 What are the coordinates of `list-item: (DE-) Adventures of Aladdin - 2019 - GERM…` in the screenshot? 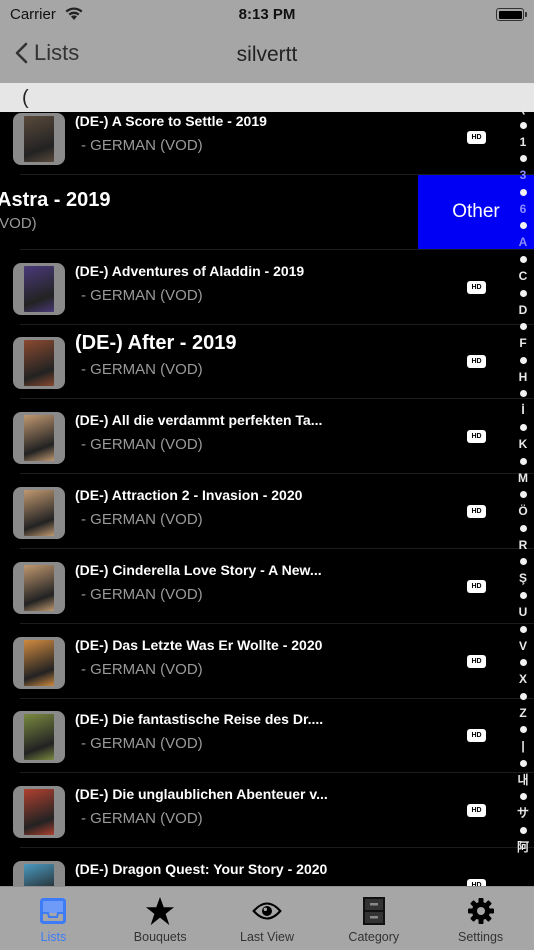 It's located at (267, 287).